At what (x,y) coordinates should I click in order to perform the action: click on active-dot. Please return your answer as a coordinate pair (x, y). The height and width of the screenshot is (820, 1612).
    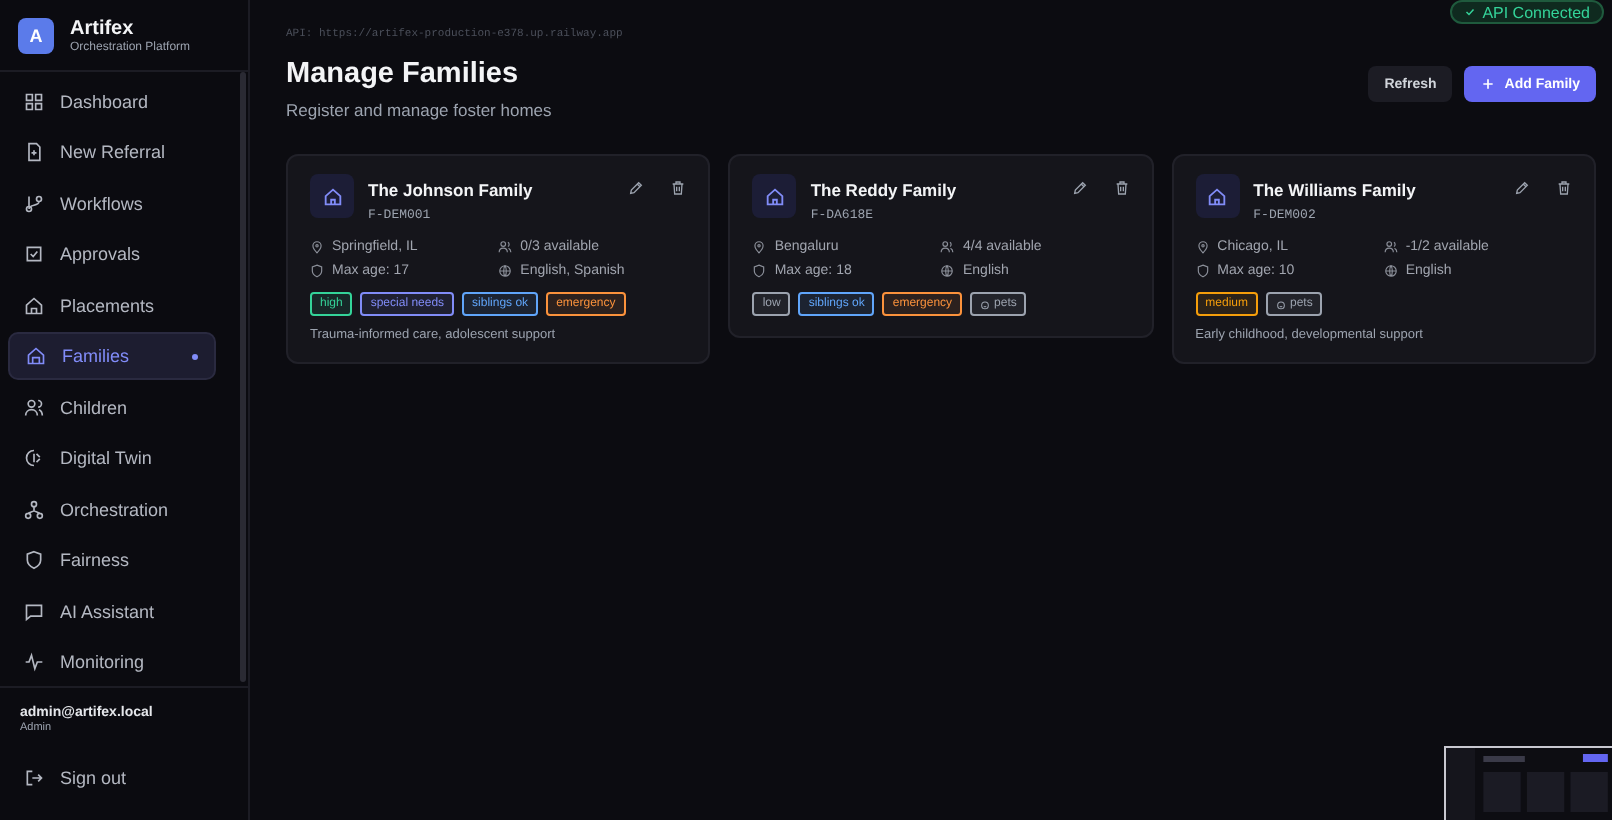
    Looking at the image, I should click on (195, 356).